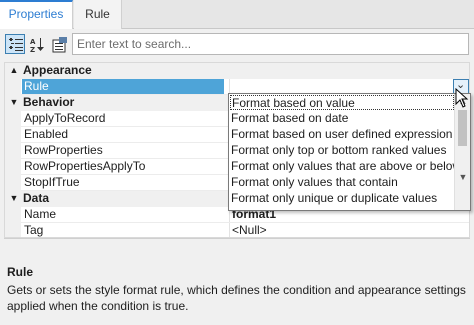 This screenshot has height=325, width=474. I want to click on dropdown-item: Format only unique or duplicate values, so click(342, 198).